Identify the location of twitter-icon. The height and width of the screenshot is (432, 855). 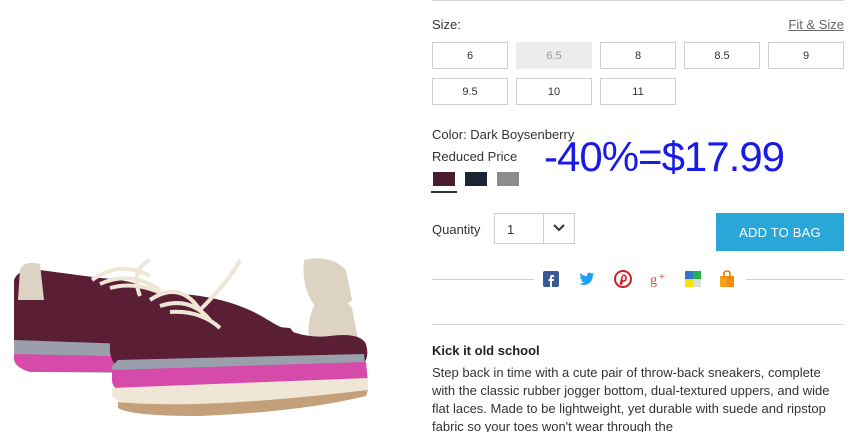
(587, 279).